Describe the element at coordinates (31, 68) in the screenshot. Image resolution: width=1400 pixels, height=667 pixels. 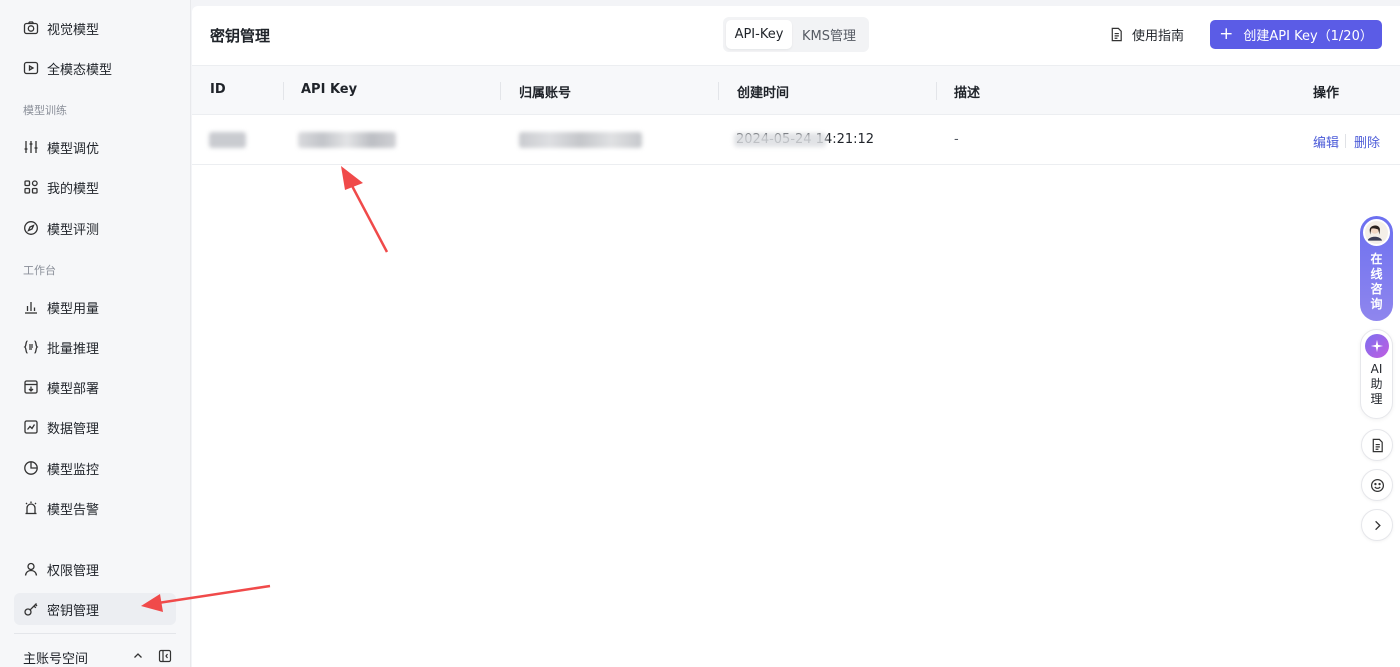
I see `video-icon` at that location.